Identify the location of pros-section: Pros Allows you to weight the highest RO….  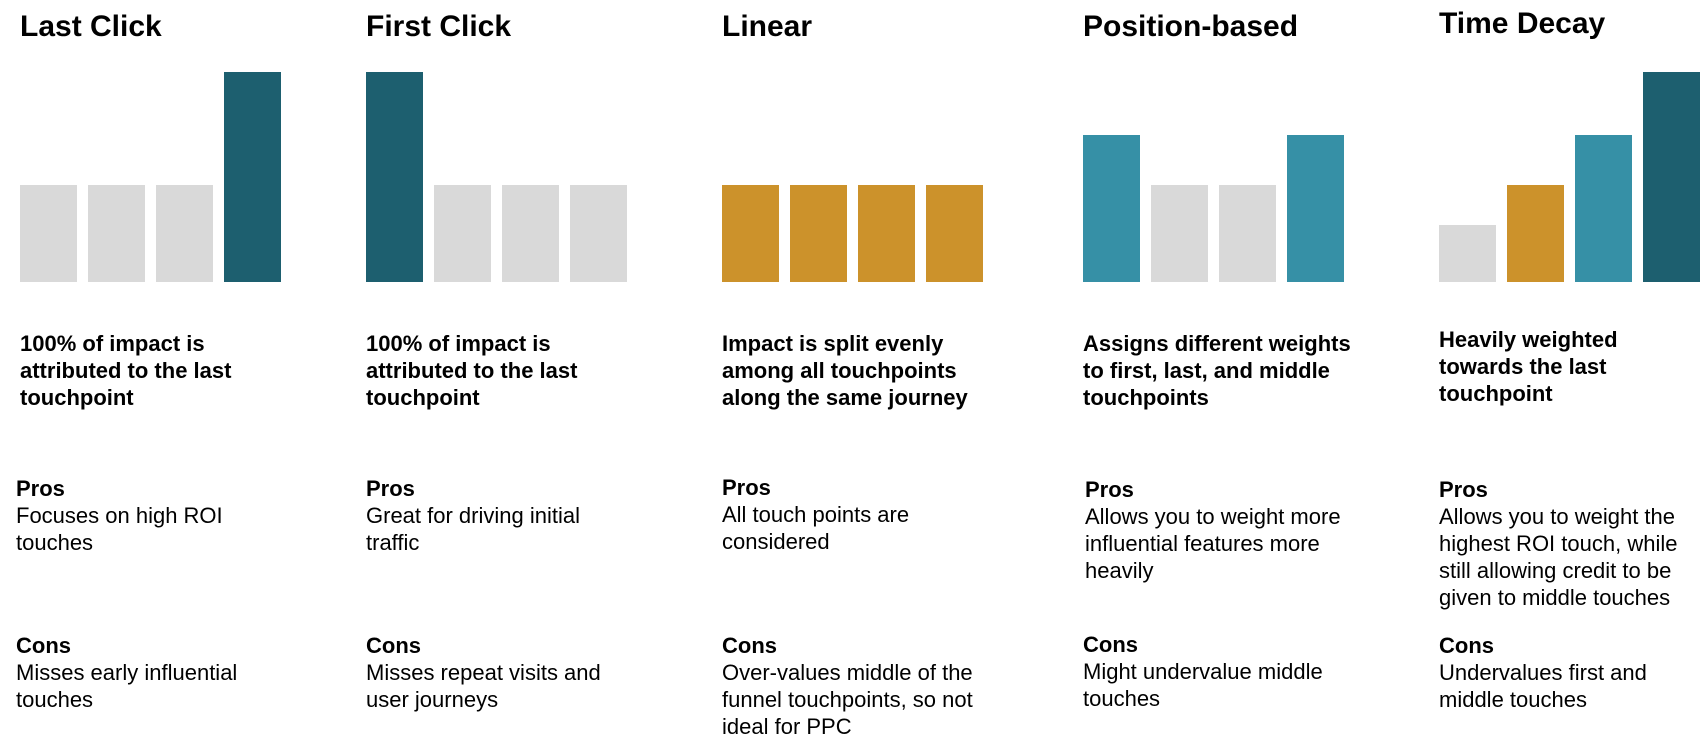
(1571, 543).